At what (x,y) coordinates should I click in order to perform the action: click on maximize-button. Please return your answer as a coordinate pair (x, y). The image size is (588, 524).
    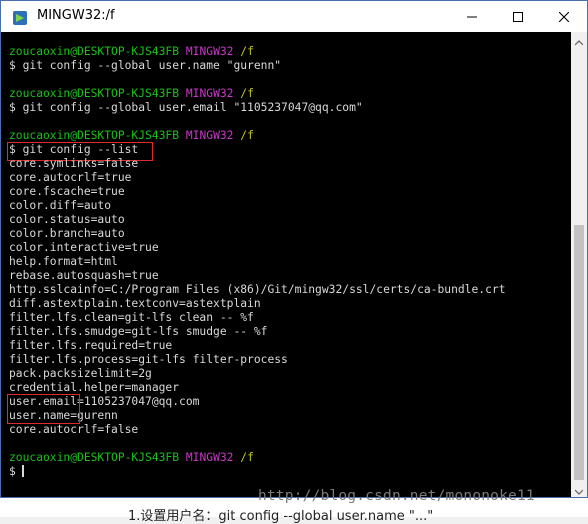
    Looking at the image, I should click on (518, 16).